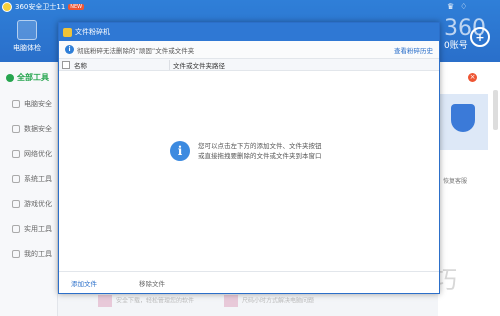 The width and height of the screenshot is (500, 316). Describe the element at coordinates (67, 32) in the screenshot. I see `shredder-icon` at that location.